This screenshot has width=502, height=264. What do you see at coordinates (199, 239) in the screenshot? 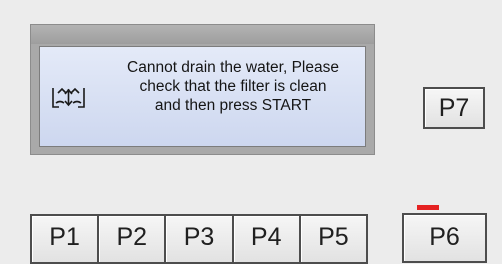
I see `p3-button: P3` at bounding box center [199, 239].